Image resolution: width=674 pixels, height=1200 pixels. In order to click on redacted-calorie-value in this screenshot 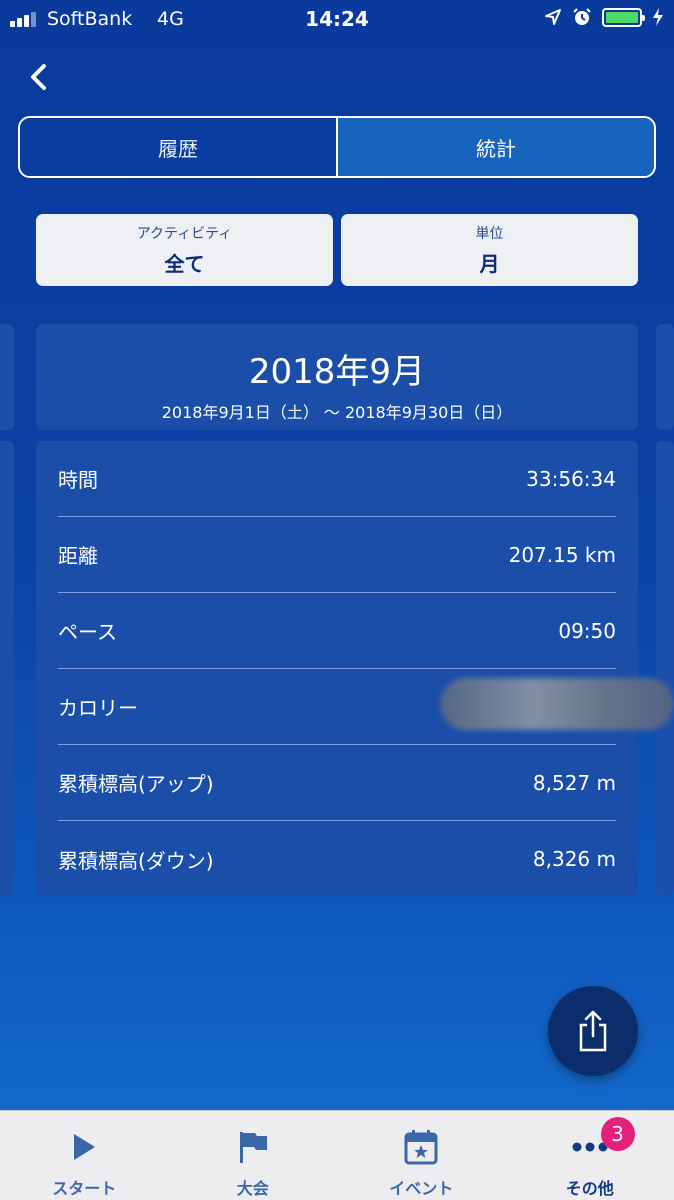, I will do `click(557, 704)`.